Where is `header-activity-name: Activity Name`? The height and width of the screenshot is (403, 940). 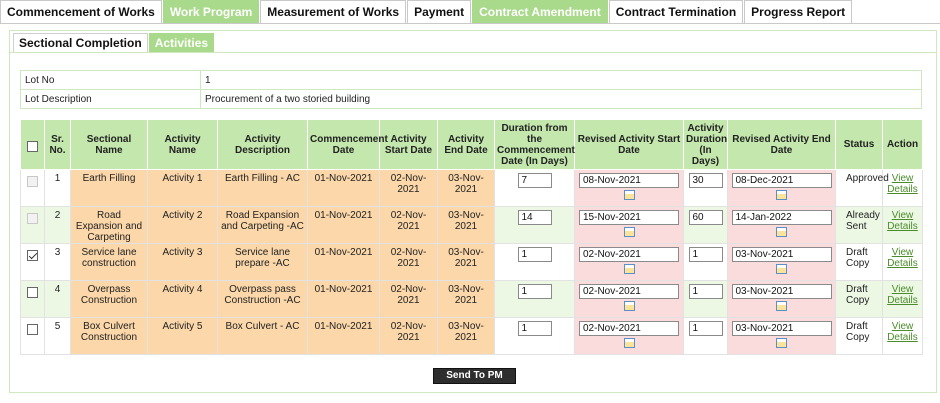 header-activity-name: Activity Name is located at coordinates (182, 144).